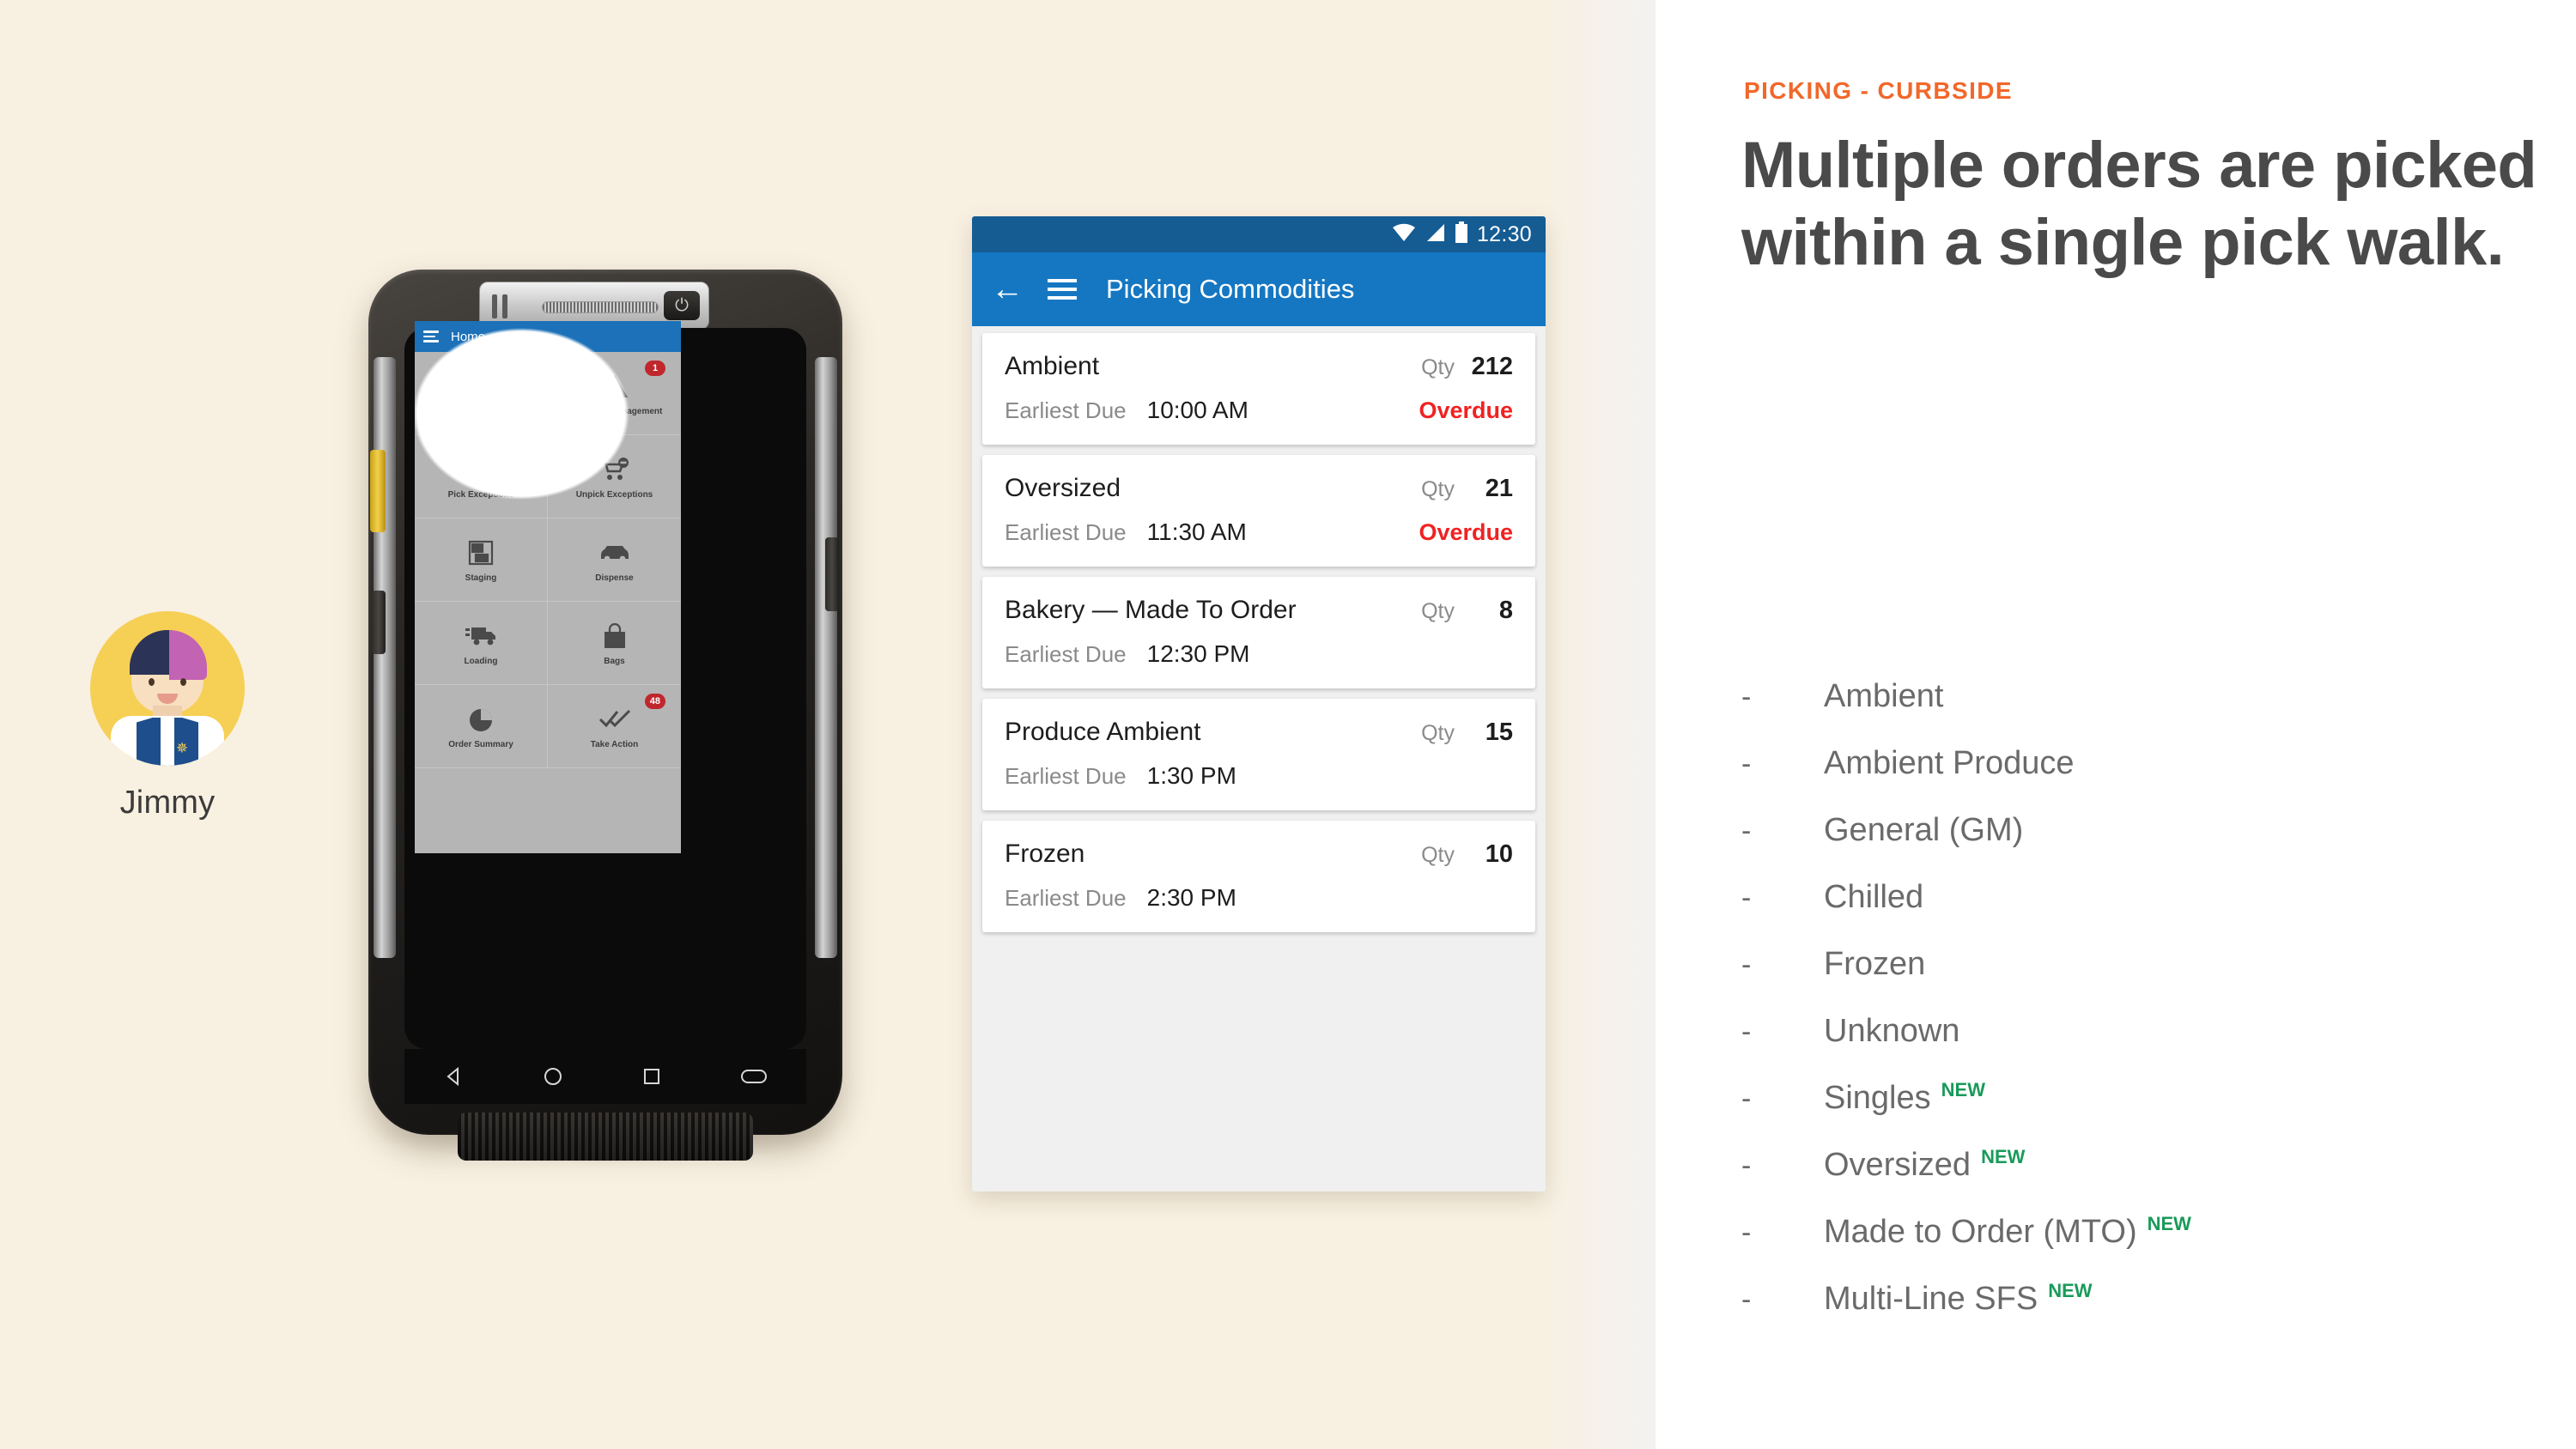 The width and height of the screenshot is (2576, 1449). What do you see at coordinates (553, 1076) in the screenshot?
I see `android-home-icon` at bounding box center [553, 1076].